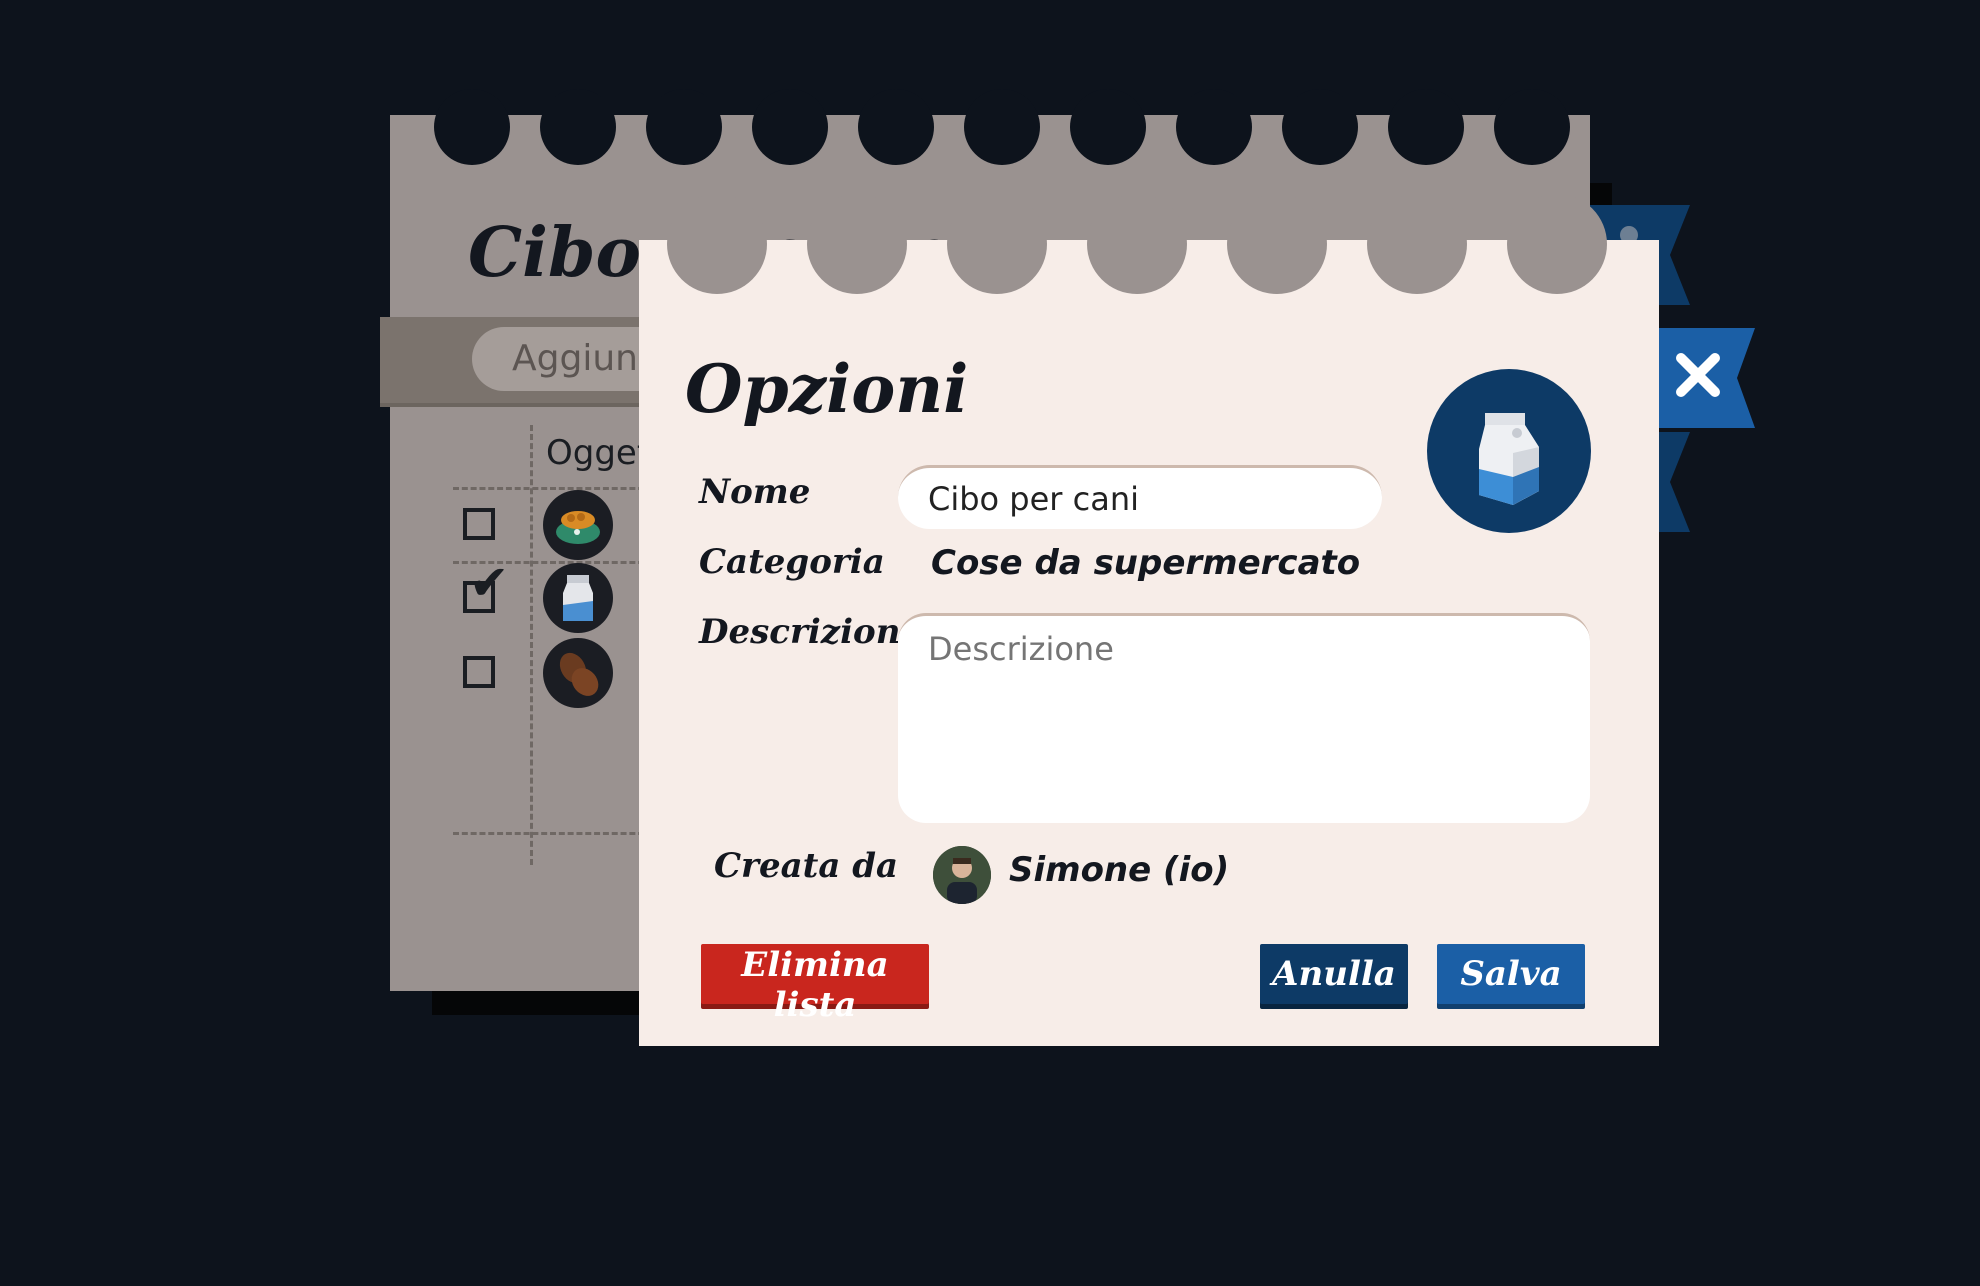 The image size is (1980, 1286). I want to click on category-label: Categoria, so click(792, 562).